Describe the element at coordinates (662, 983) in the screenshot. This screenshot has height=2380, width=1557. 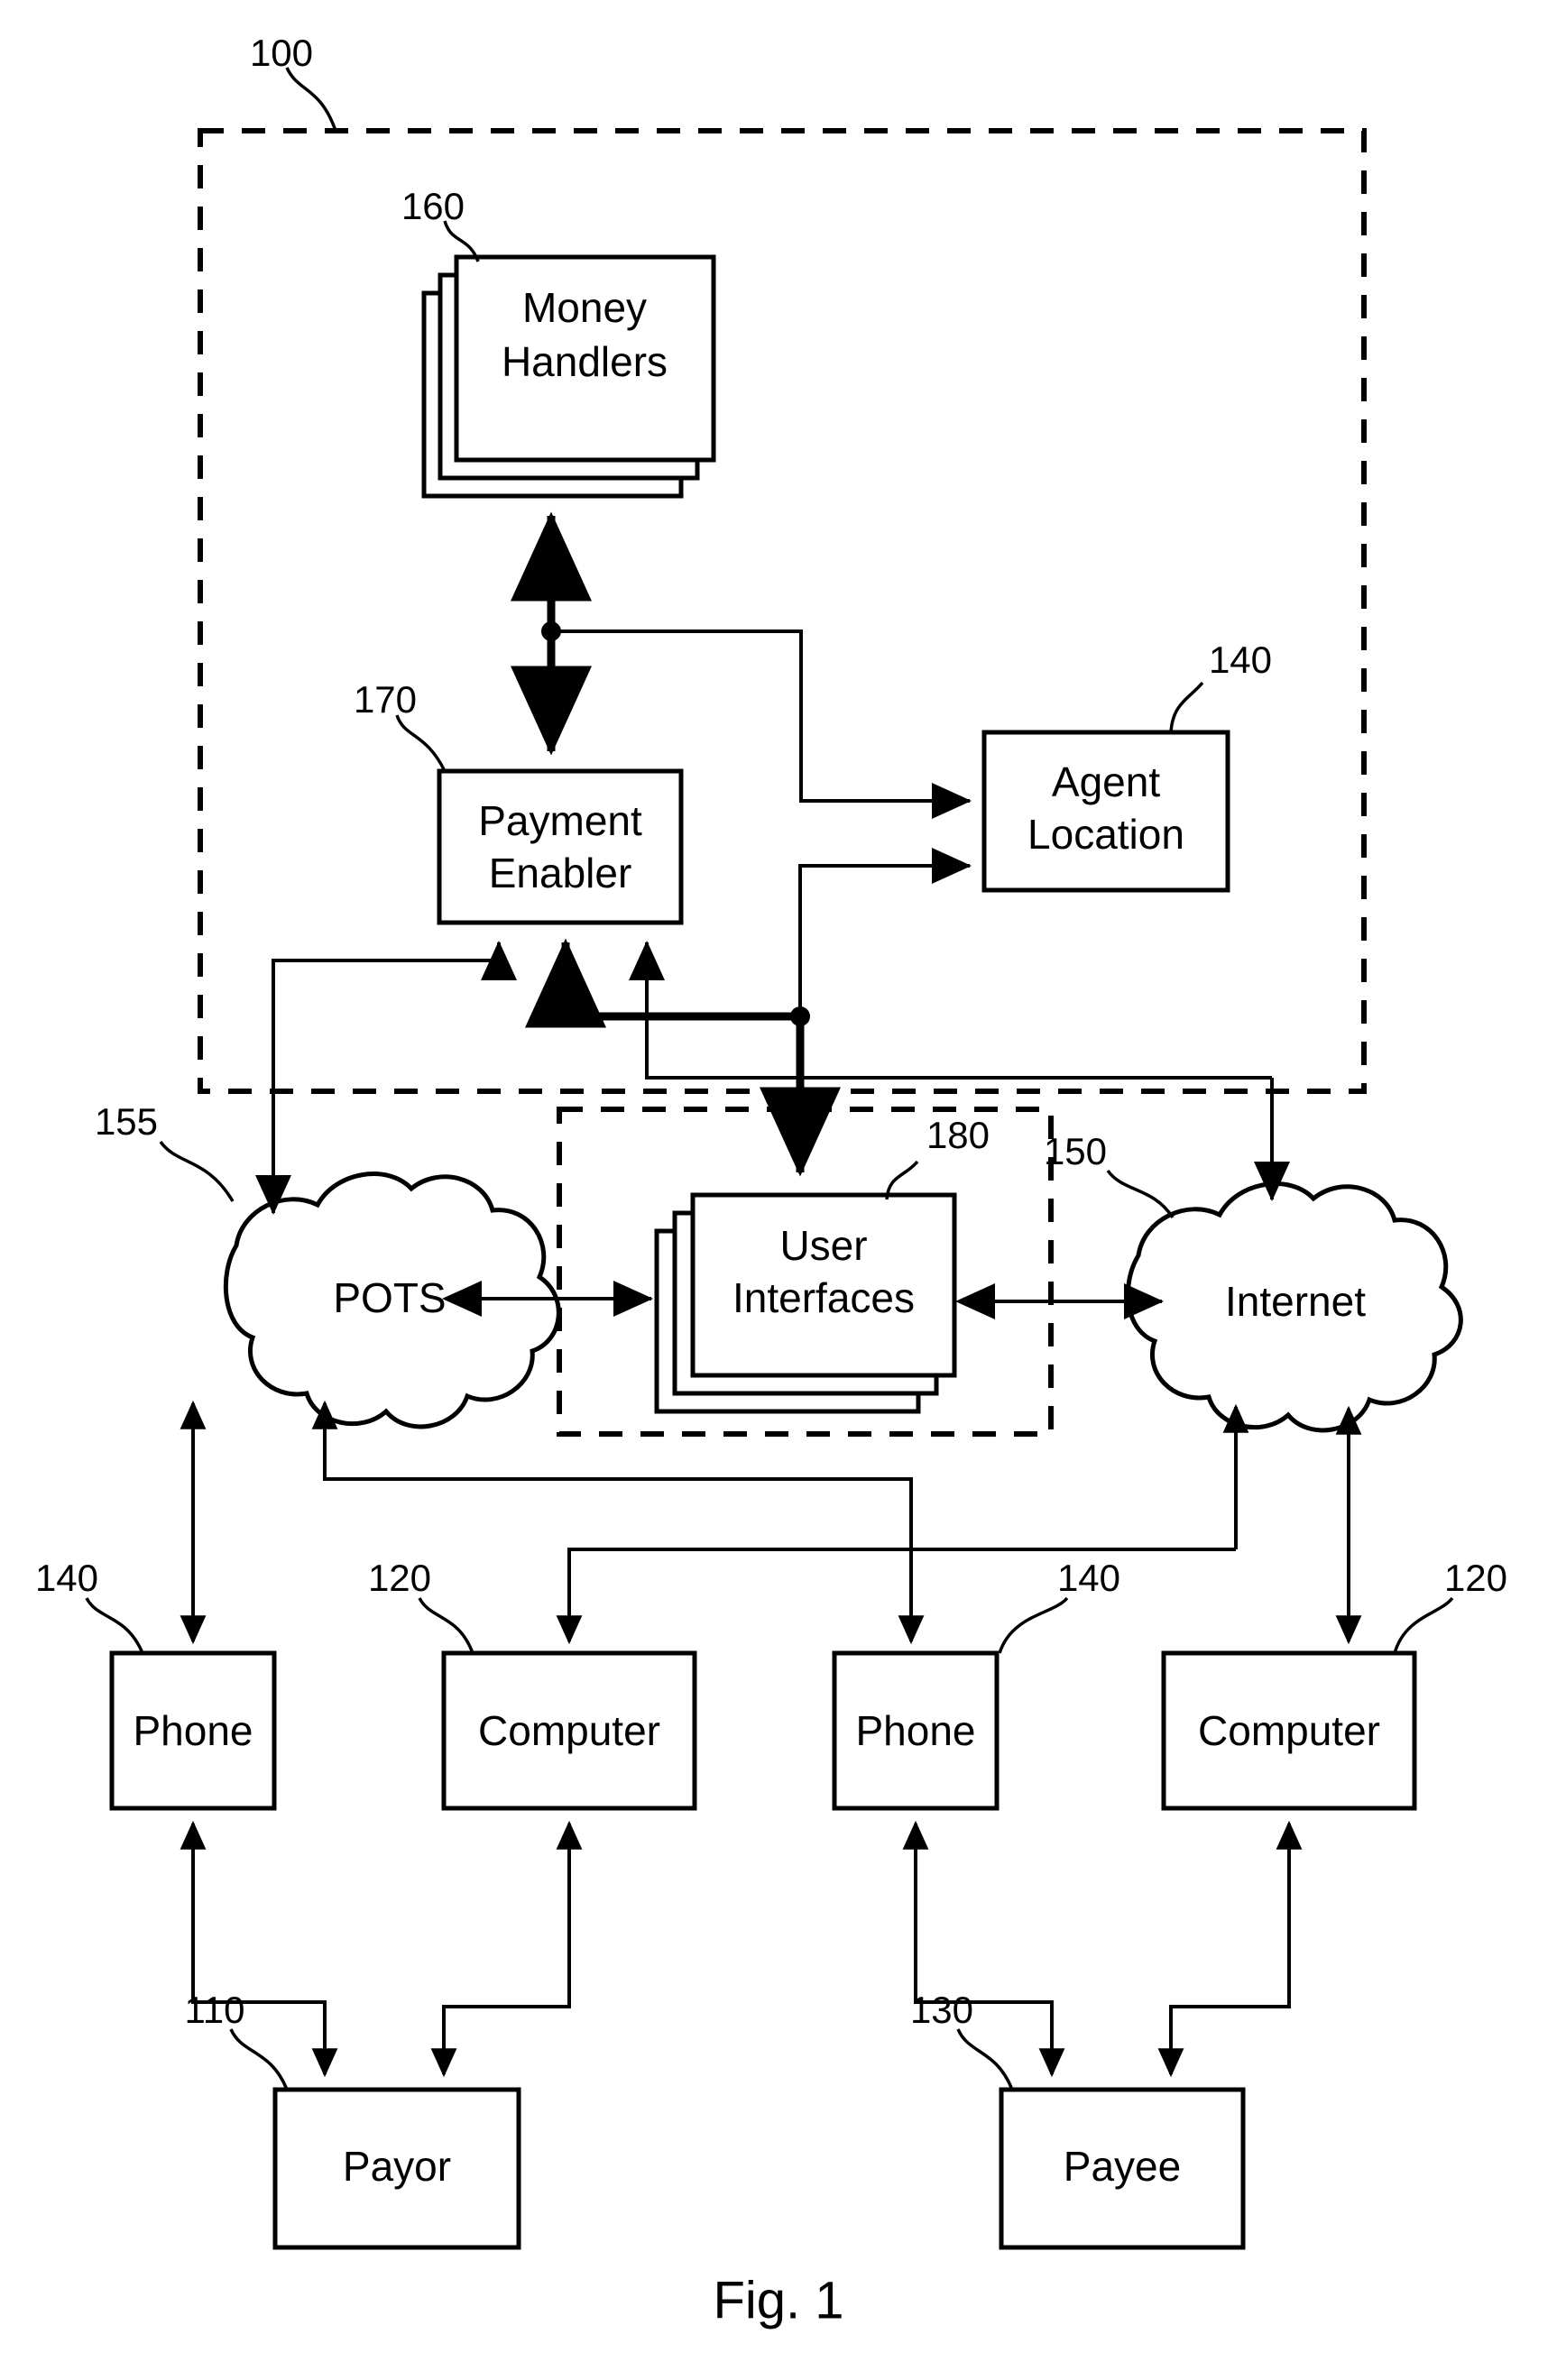
I see `conn-userinterfaces-to-enabler` at that location.